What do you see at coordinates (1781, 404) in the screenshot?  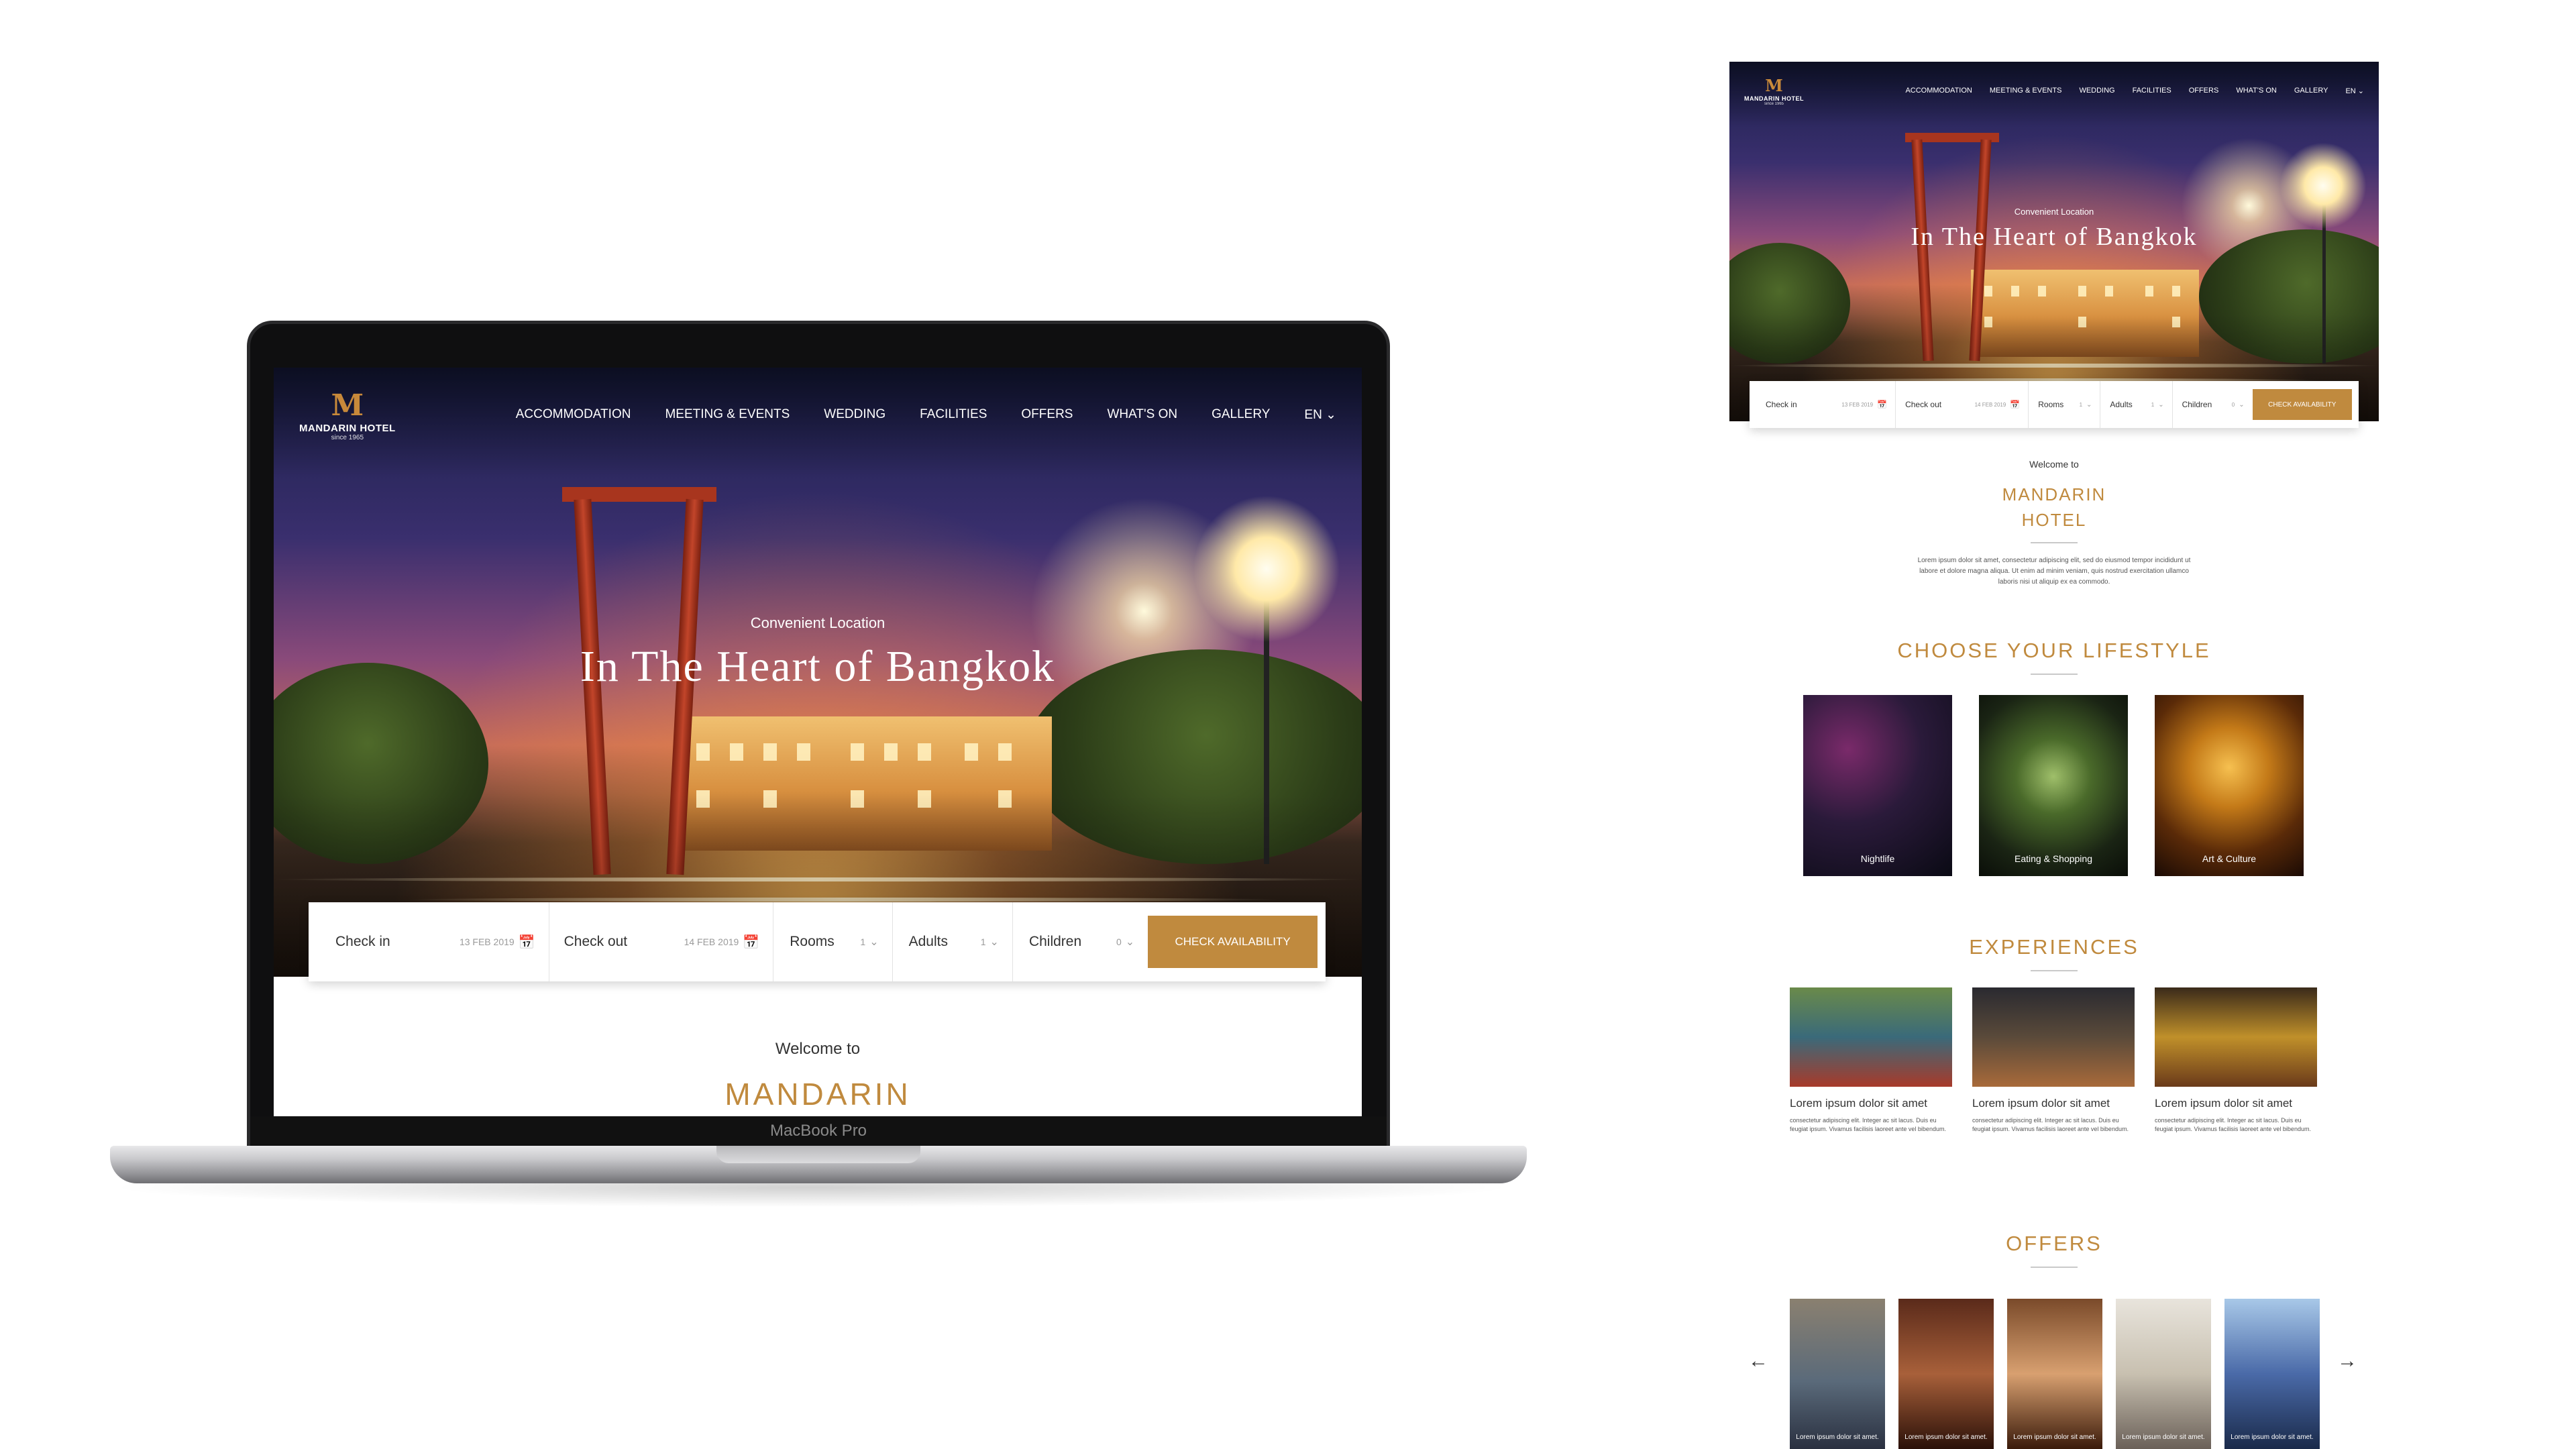 I see `check-in-label: Check in` at bounding box center [1781, 404].